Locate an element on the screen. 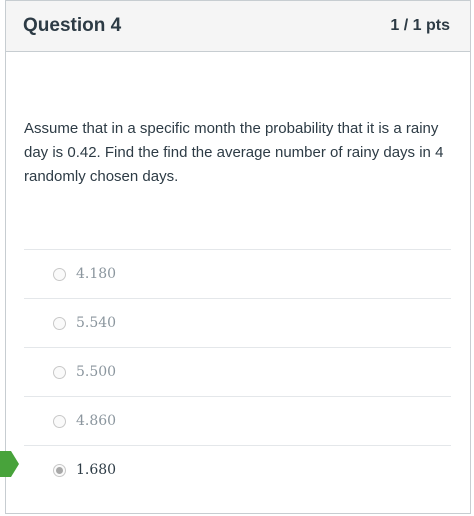  answer-label: 4.180 is located at coordinates (96, 274).